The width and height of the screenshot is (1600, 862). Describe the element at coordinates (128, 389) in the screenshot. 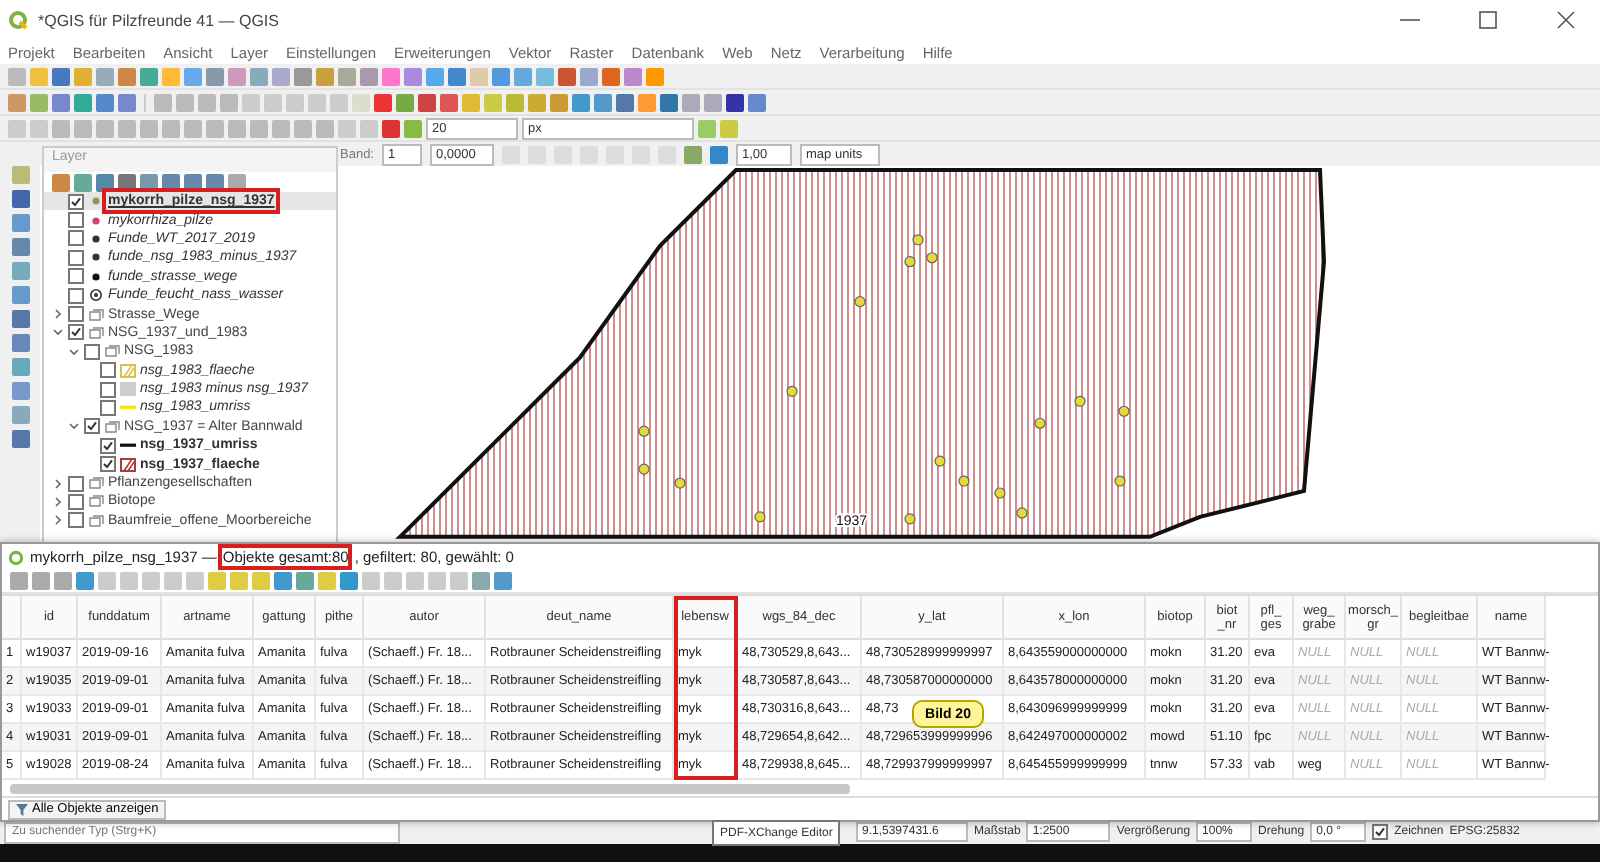

I see `fill-symbol-icon` at that location.